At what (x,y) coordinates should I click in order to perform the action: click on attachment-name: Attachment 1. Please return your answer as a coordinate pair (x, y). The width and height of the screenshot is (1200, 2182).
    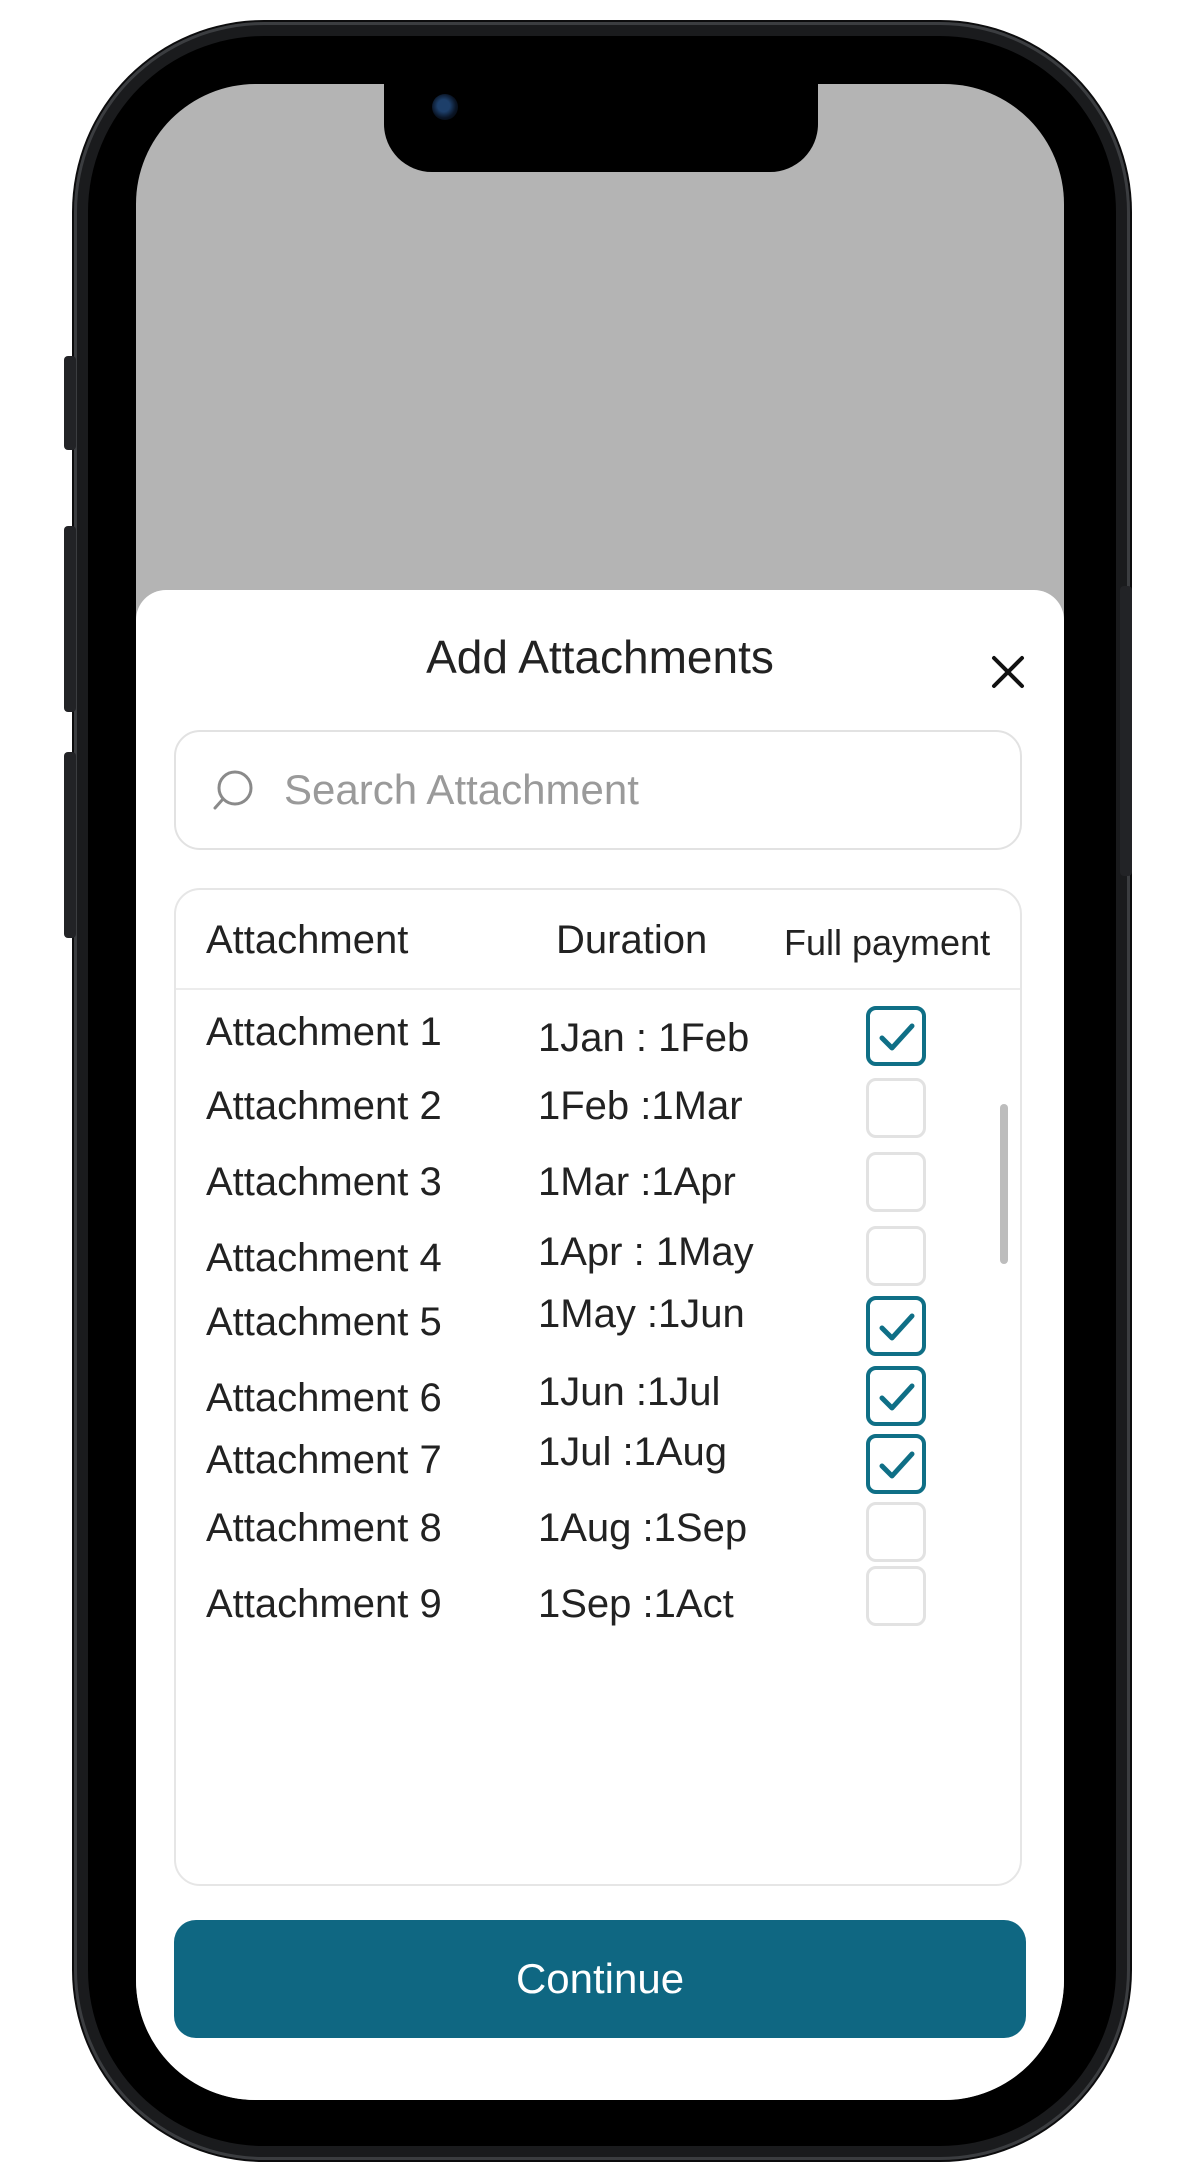
    Looking at the image, I should click on (324, 1032).